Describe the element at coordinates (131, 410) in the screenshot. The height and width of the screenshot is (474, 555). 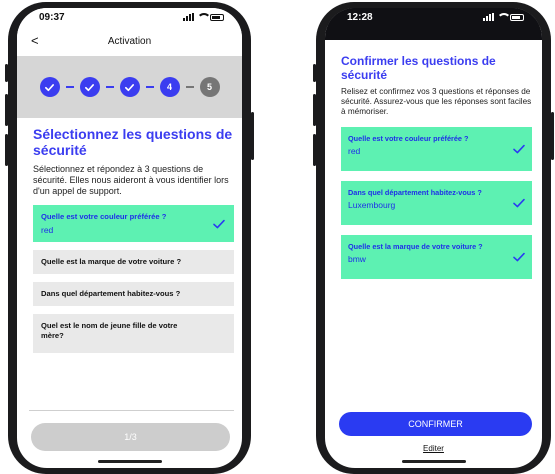
I see `divider` at that location.